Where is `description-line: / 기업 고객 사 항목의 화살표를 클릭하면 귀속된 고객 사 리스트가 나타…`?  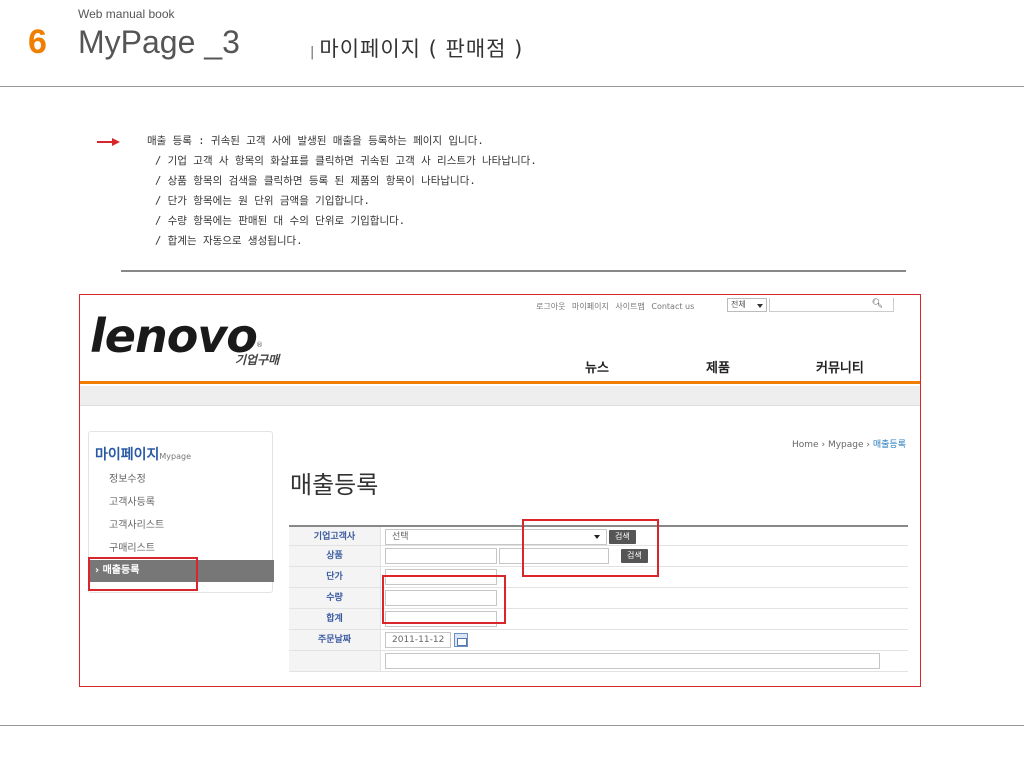
description-line: / 기업 고객 사 항목의 화살표를 클릭하면 귀속된 고객 사 리스트가 나타… is located at coordinates (346, 161).